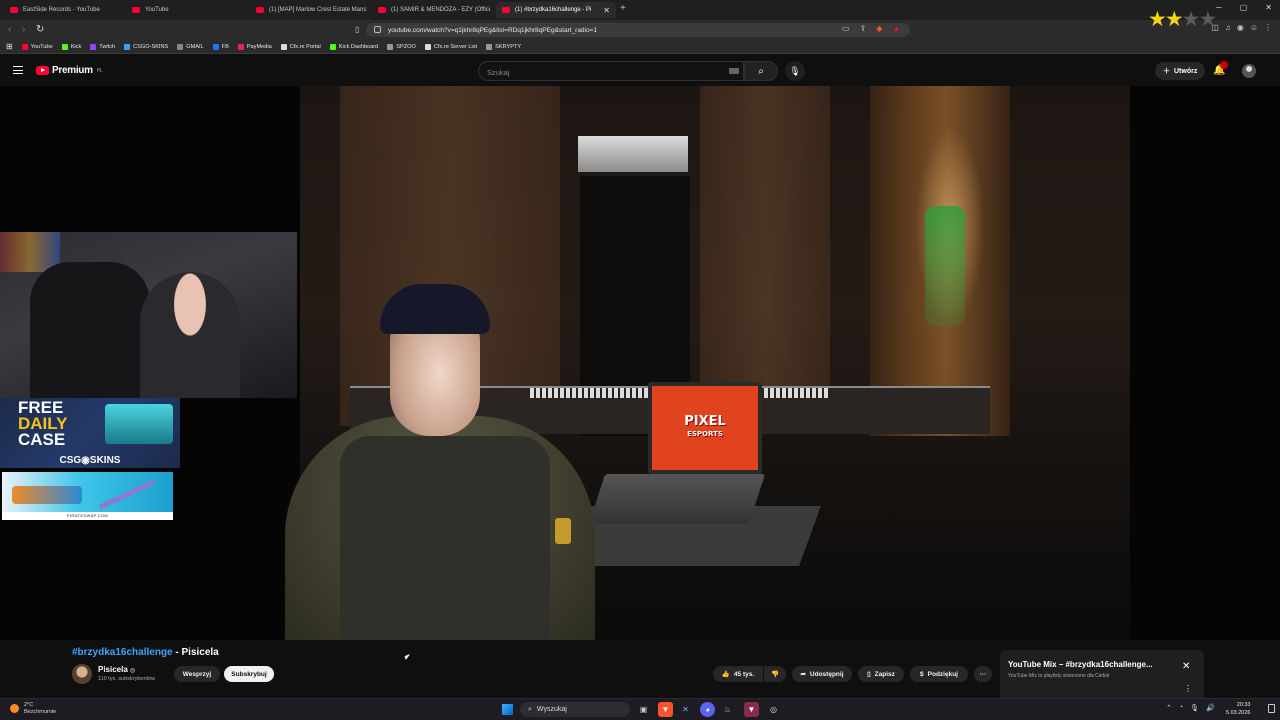  What do you see at coordinates (1181, 708) in the screenshot?
I see `network-icon: ◔` at bounding box center [1181, 708].